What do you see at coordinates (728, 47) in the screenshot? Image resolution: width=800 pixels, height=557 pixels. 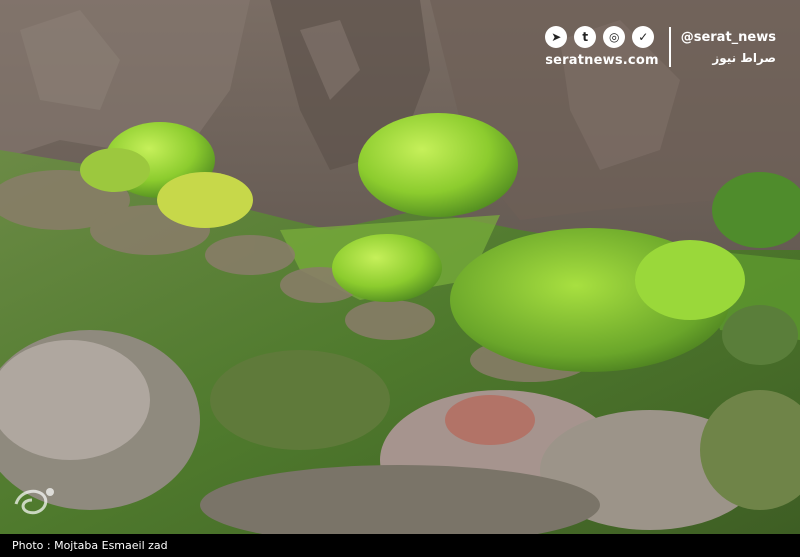 I see `watermark-right: @serat_news صراط نیوز` at bounding box center [728, 47].